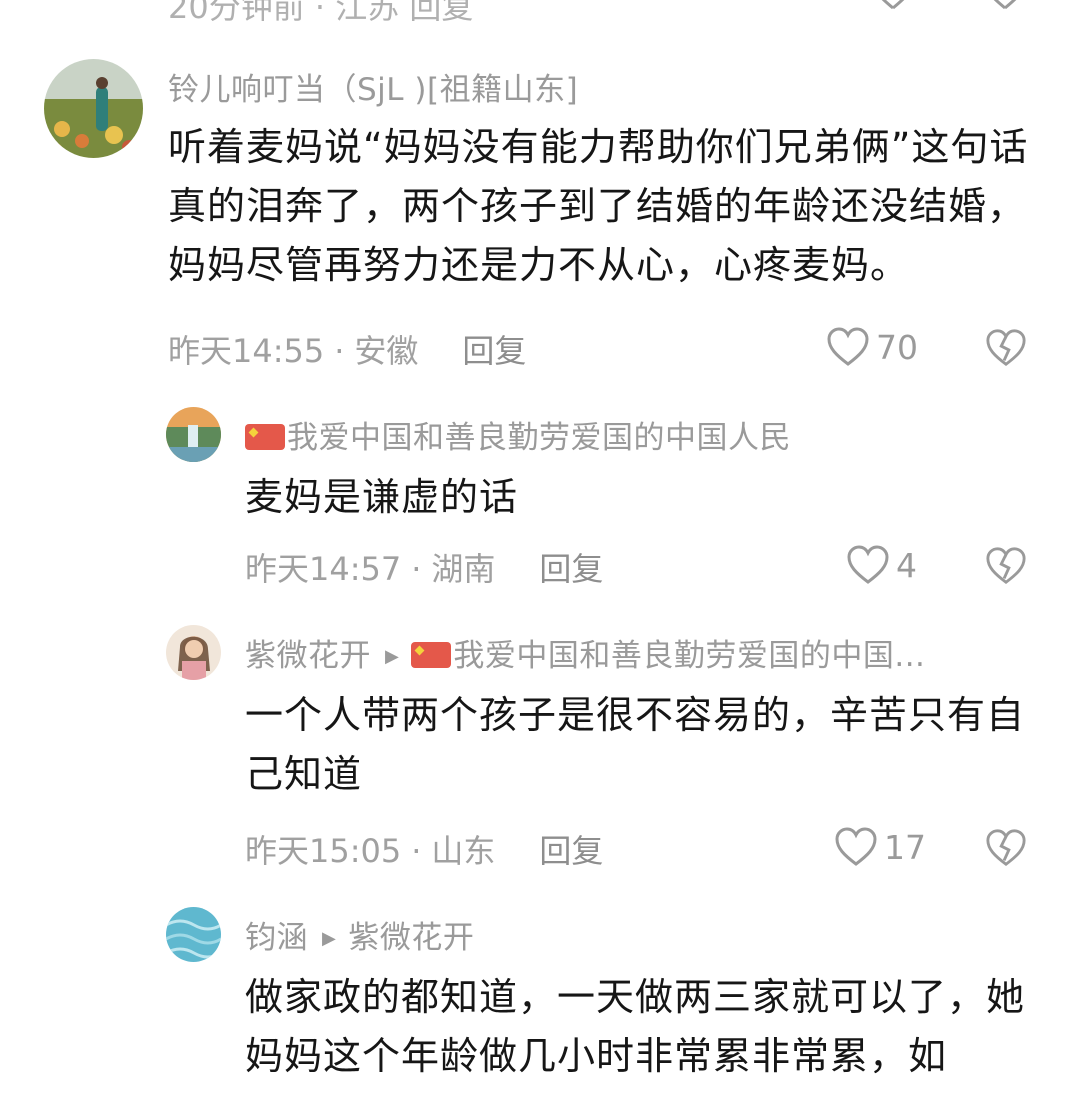  I want to click on like-button: 70, so click(872, 347).